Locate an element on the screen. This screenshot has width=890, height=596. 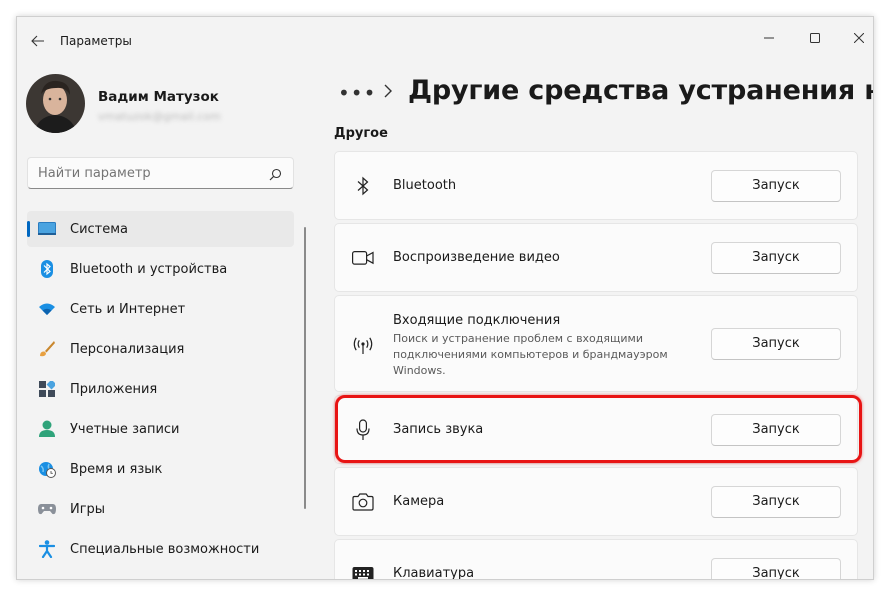
back-button is located at coordinates (38, 41).